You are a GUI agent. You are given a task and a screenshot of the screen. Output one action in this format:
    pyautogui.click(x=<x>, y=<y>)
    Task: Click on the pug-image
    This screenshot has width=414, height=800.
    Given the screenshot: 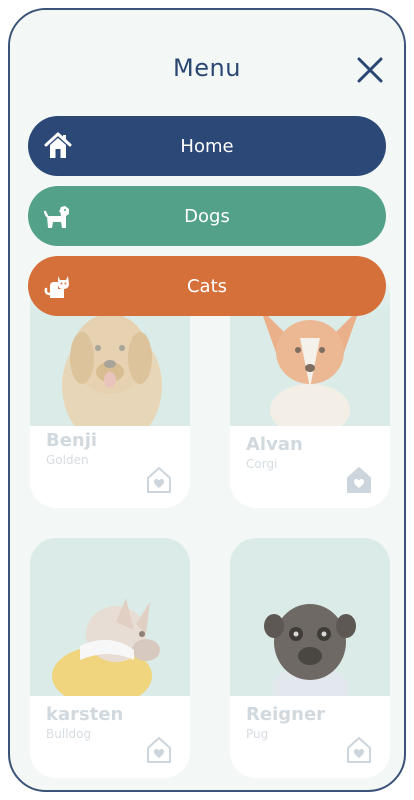 What is the action you would take?
    pyautogui.click(x=310, y=657)
    